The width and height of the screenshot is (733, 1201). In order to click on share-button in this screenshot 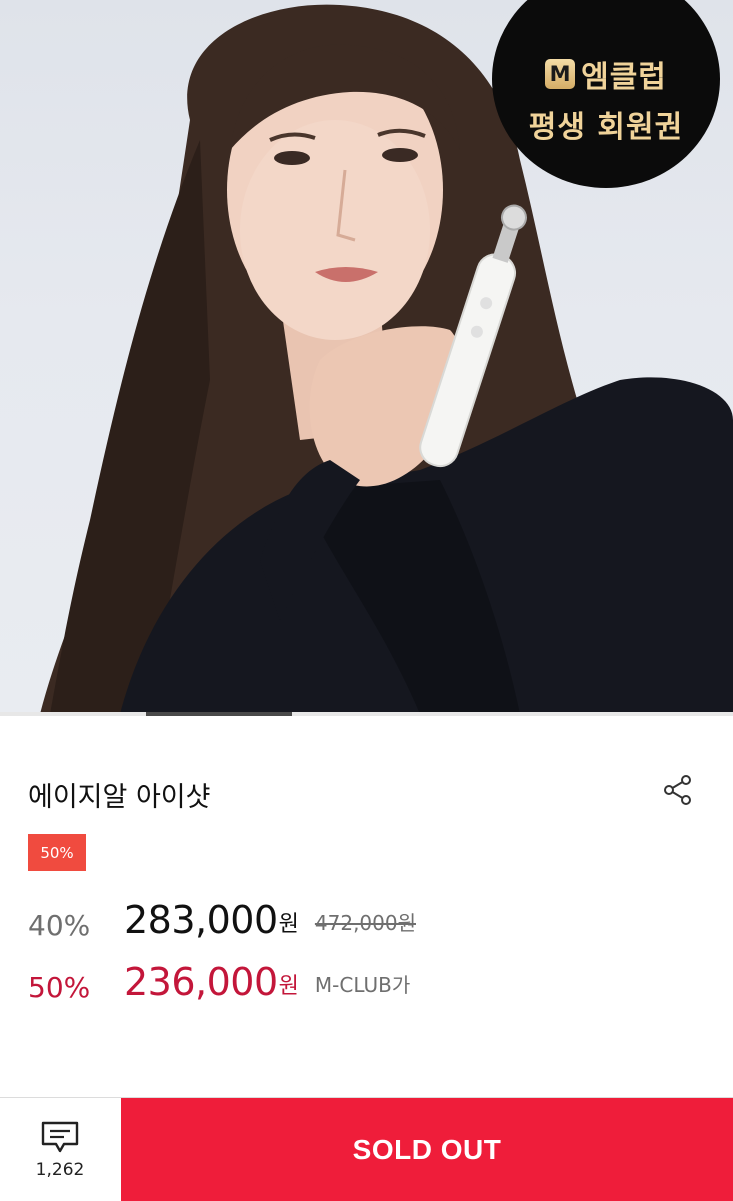, I will do `click(678, 790)`.